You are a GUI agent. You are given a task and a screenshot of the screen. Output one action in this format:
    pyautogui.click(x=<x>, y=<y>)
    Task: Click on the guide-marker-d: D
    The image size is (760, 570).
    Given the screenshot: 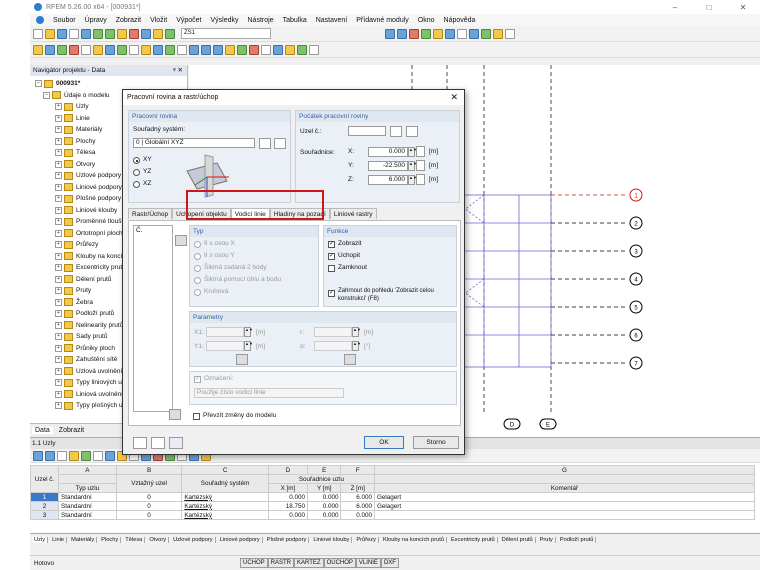 What is the action you would take?
    pyautogui.click(x=512, y=424)
    